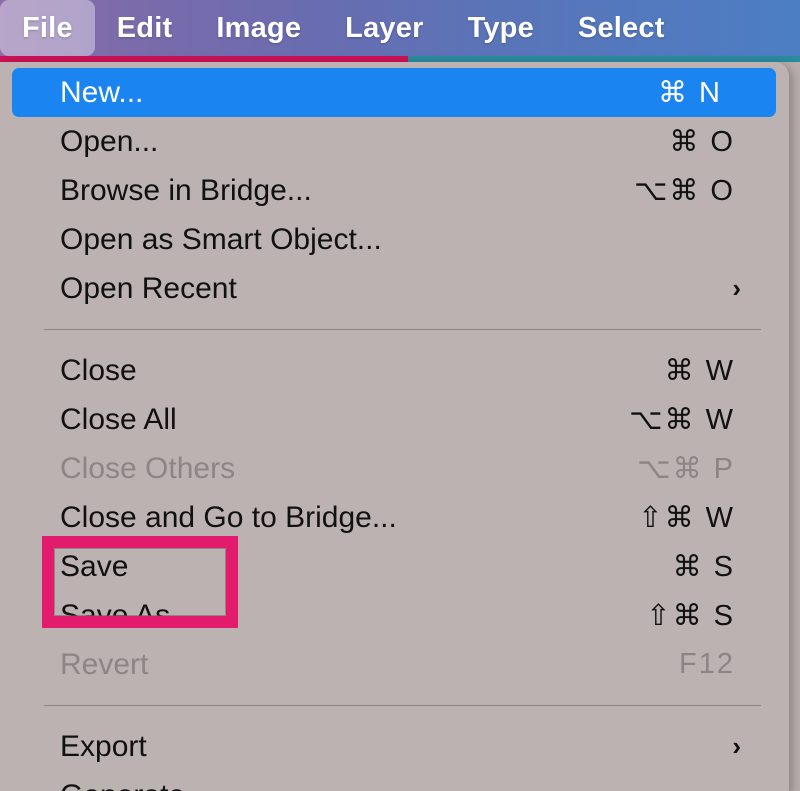  I want to click on menu-item-open-recent: Open Recent ›, so click(394, 288).